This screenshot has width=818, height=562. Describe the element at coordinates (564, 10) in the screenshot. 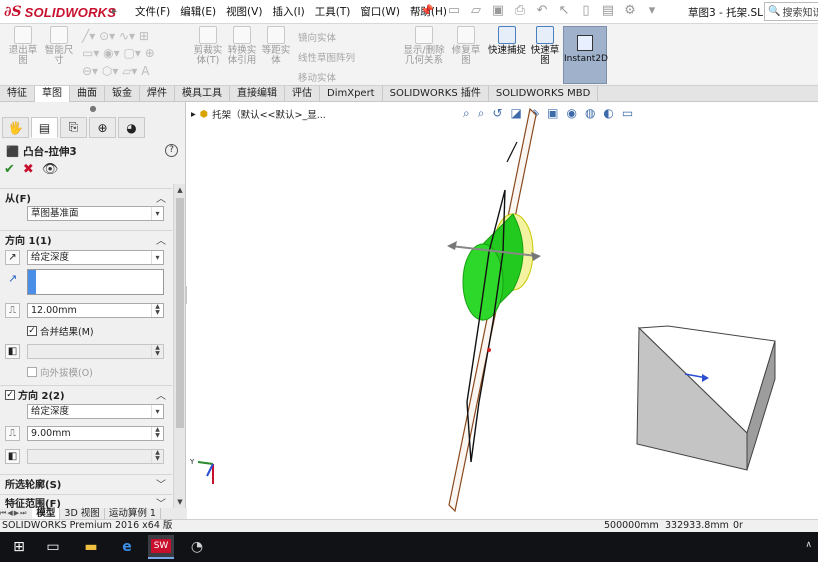

I see `select-arrow-icon: ↖` at that location.